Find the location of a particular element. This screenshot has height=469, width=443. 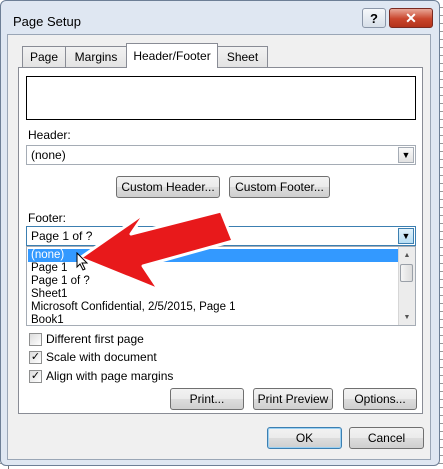

scroll-up-icon: ▲ is located at coordinates (407, 255).